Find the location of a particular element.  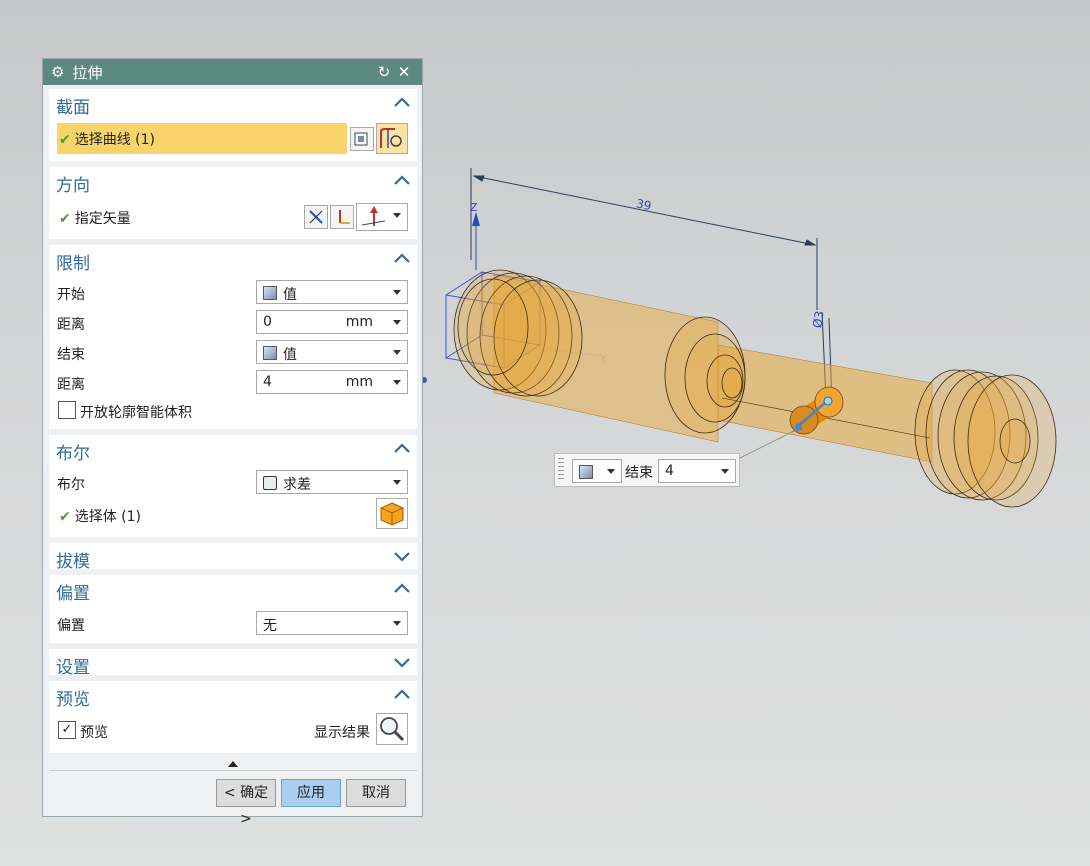

direction-header: 方向 is located at coordinates (233, 181).